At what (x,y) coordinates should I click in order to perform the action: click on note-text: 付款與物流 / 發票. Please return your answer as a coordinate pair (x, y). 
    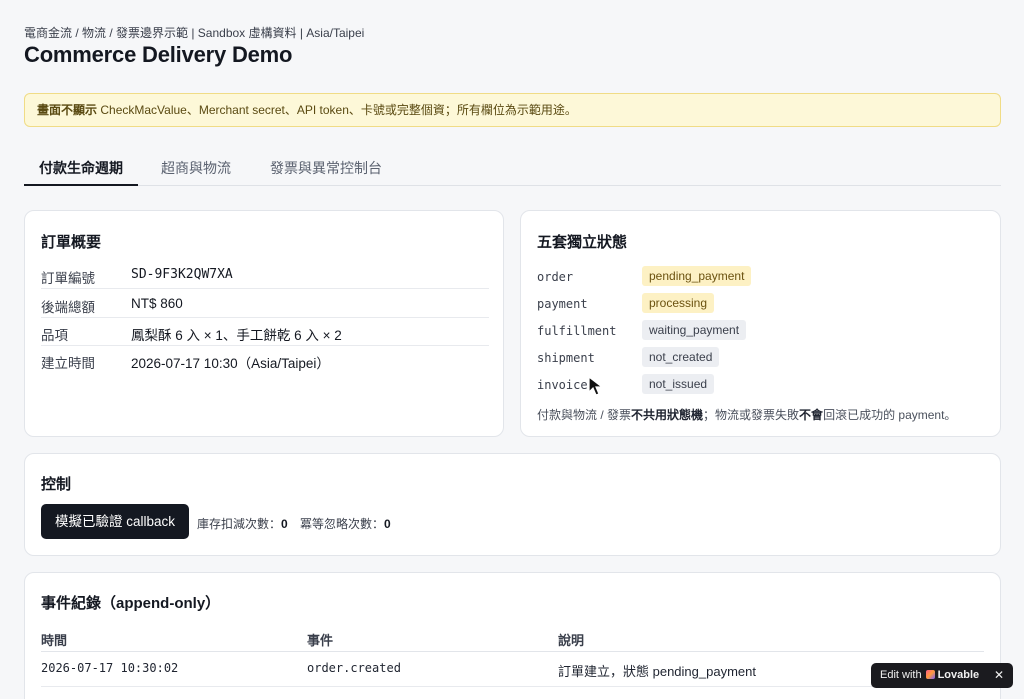
    Looking at the image, I should click on (584, 415).